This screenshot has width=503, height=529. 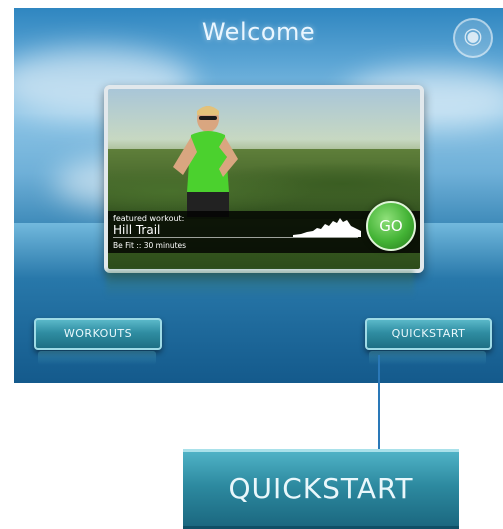 I want to click on divider, so click(x=235, y=237).